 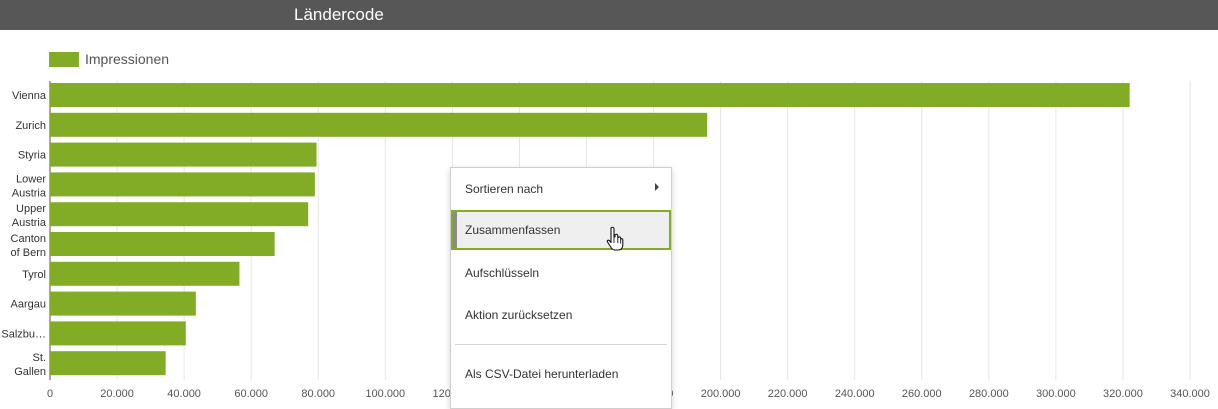 I want to click on category-label: St. Gallen, so click(x=30, y=365).